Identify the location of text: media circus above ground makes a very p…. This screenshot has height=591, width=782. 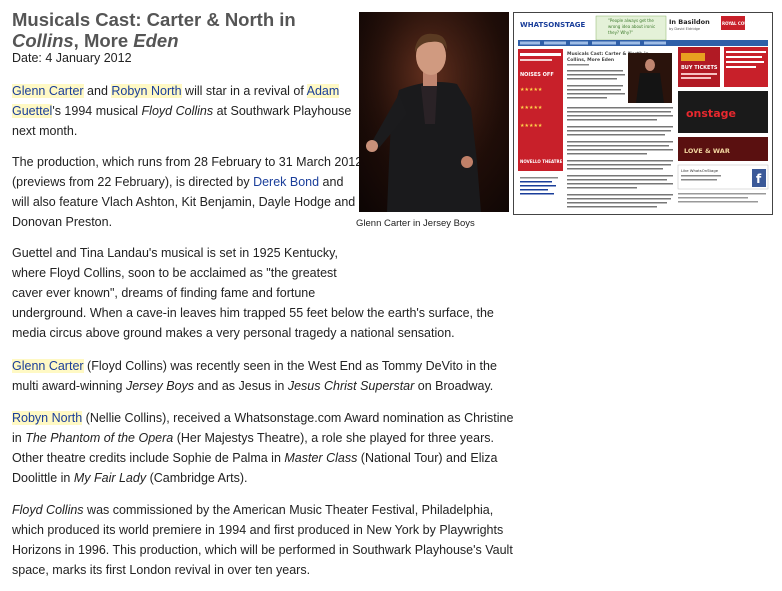
(233, 333).